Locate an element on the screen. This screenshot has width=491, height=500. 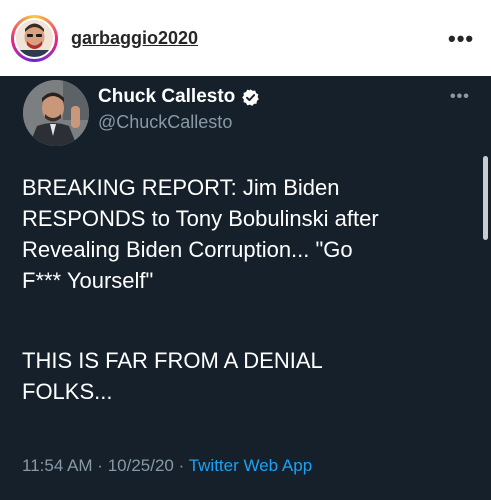
story-ring is located at coordinates (34, 38).